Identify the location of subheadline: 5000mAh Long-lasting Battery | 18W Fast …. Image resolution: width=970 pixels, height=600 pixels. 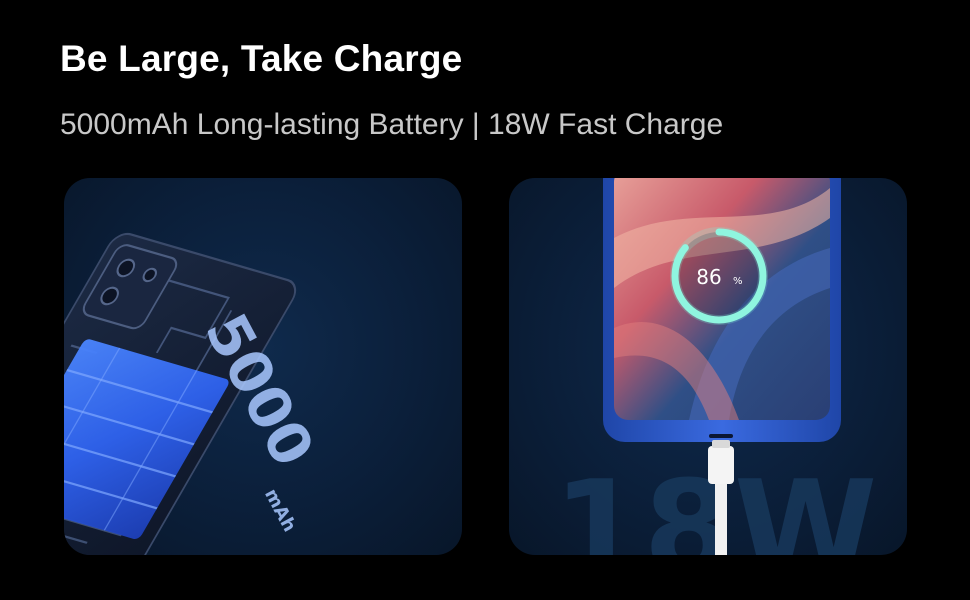
(392, 124).